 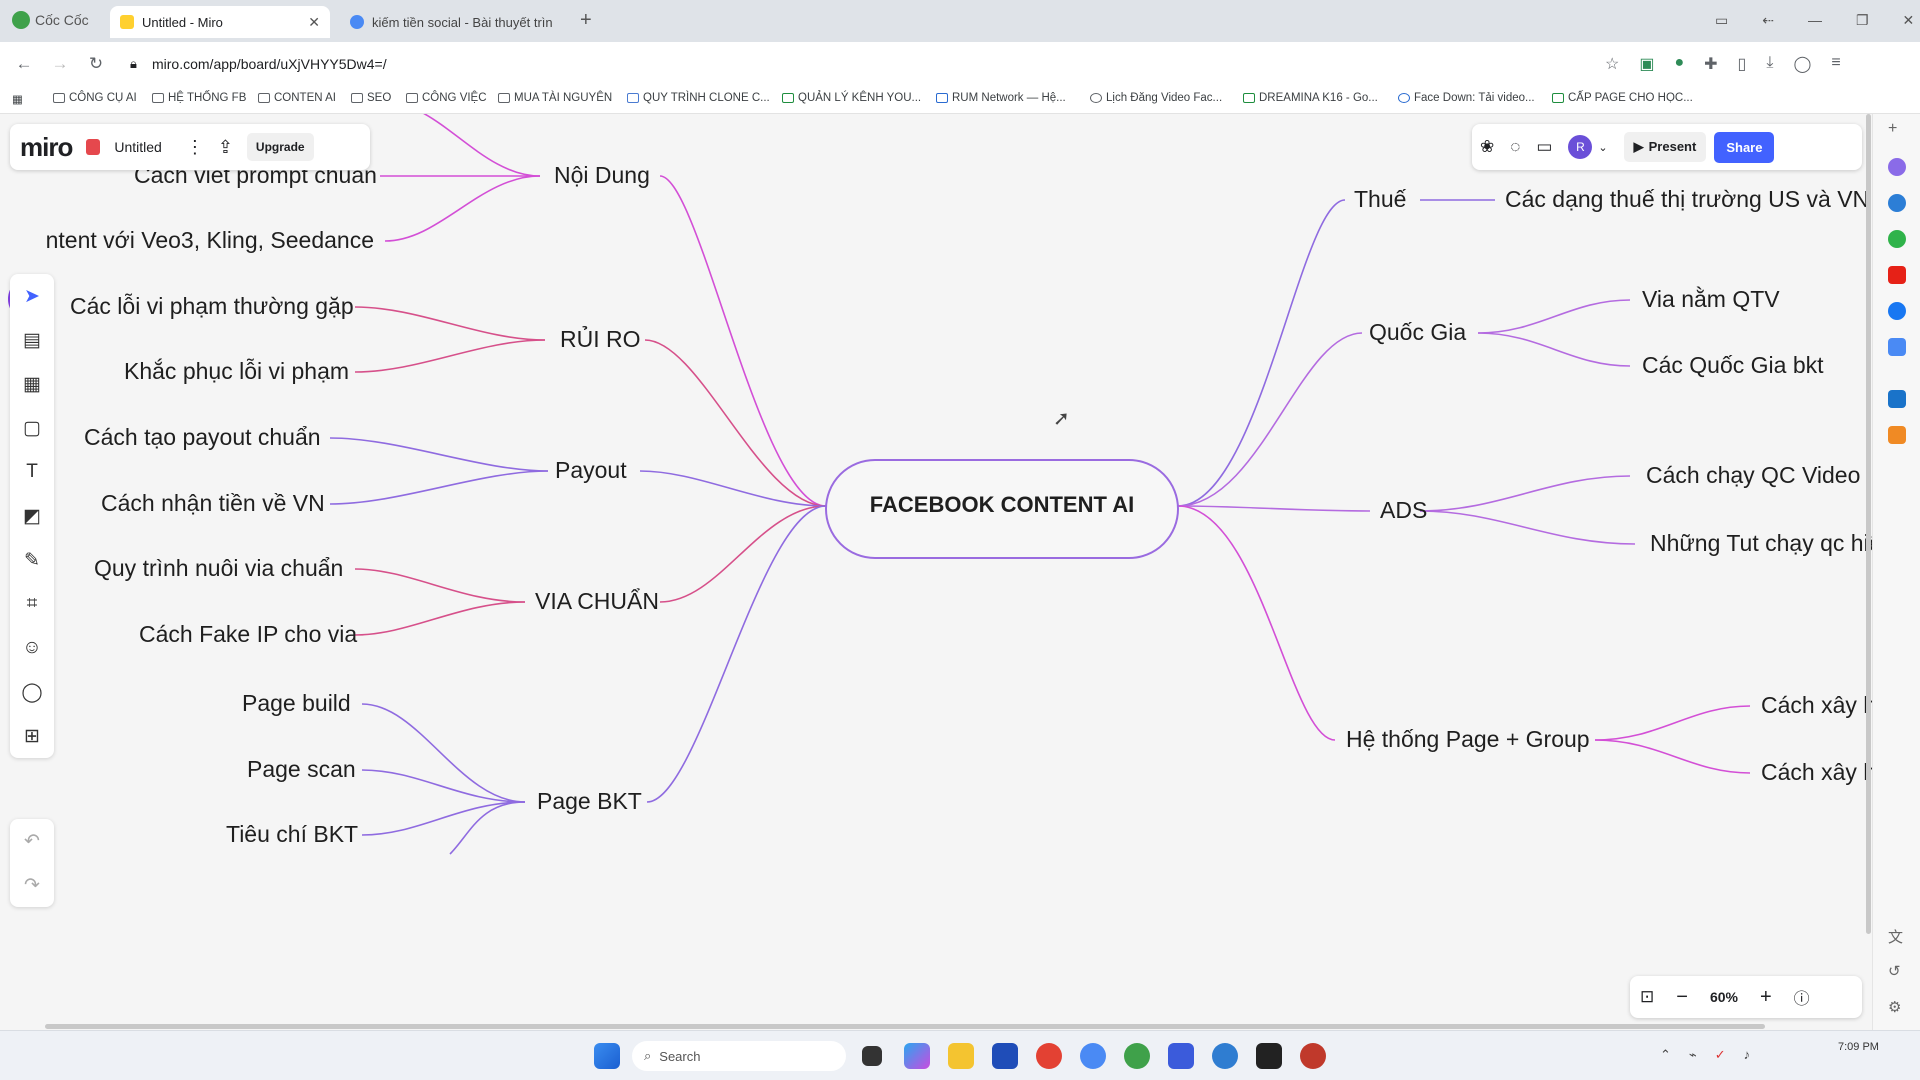 What do you see at coordinates (371, 98) in the screenshot?
I see `bookmark-item: SEO` at bounding box center [371, 98].